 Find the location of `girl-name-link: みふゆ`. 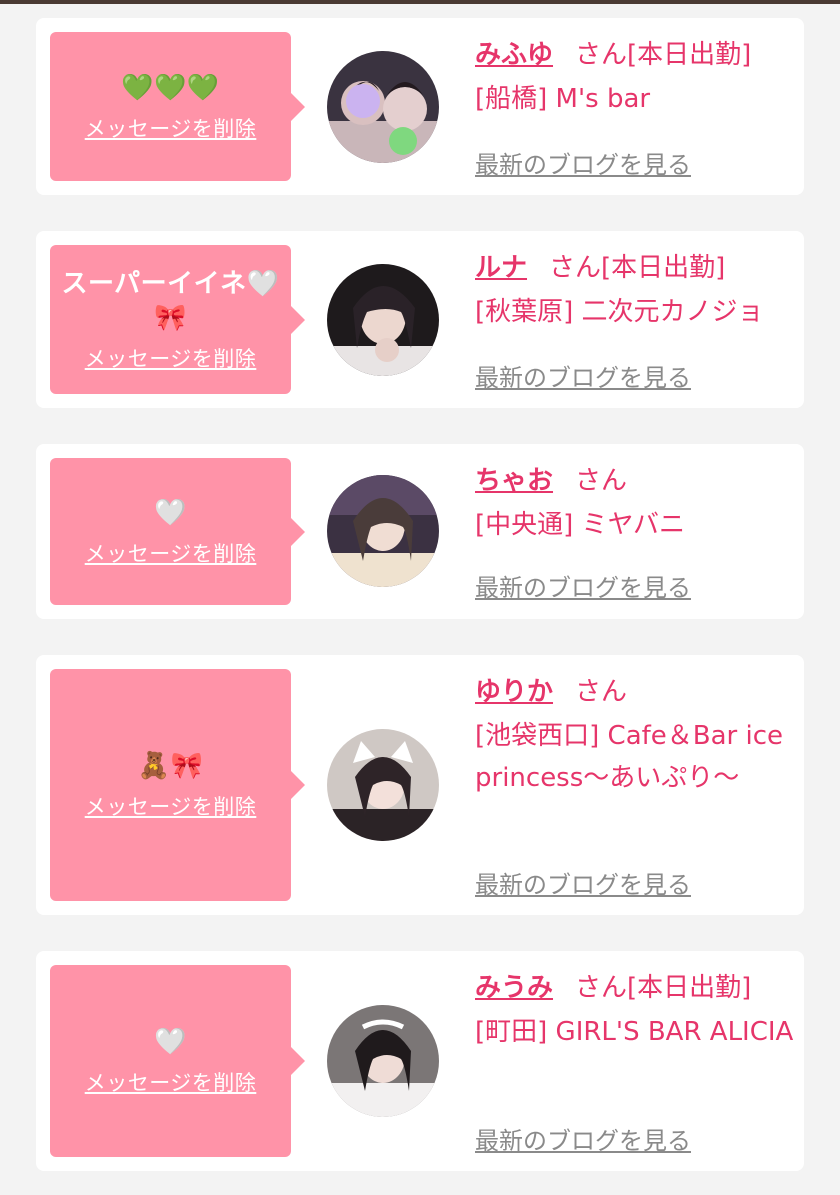

girl-name-link: みふゆ is located at coordinates (514, 55).